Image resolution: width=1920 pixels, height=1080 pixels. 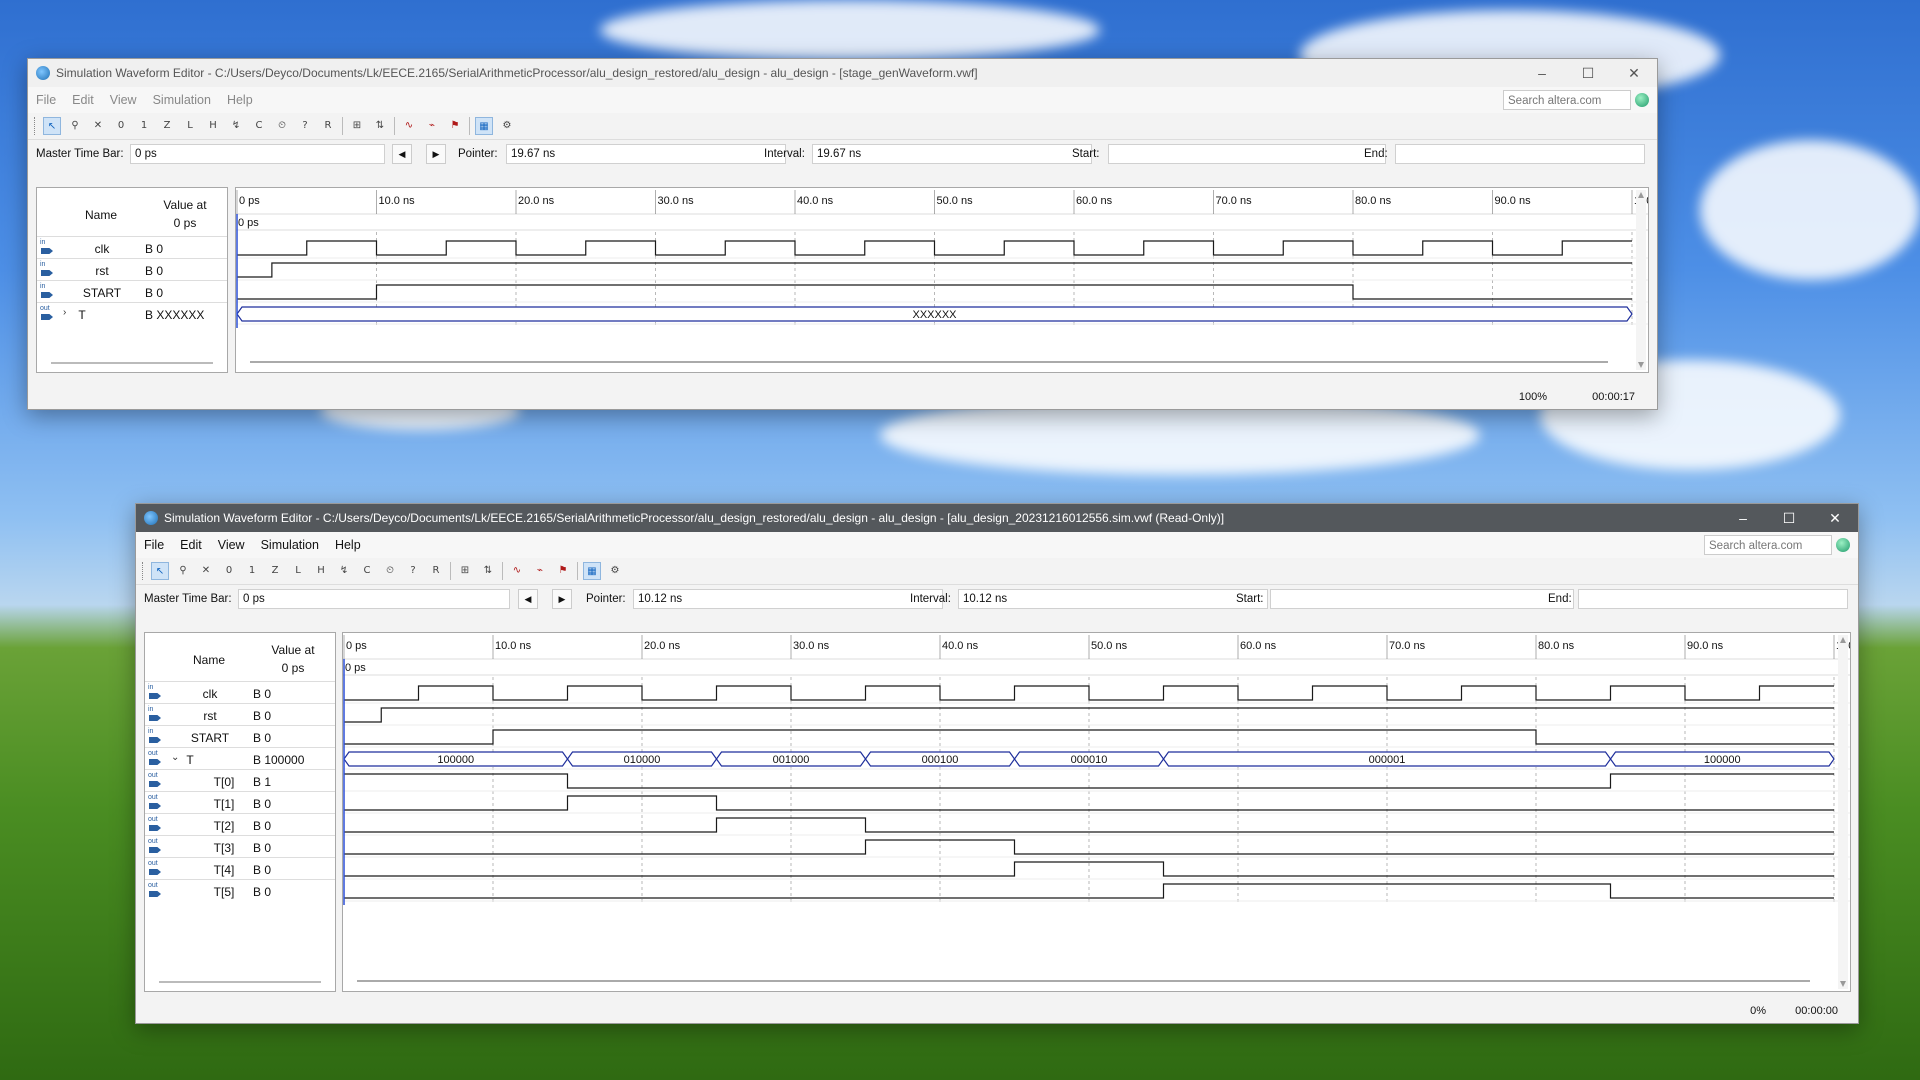 I want to click on signal-row-t4: out T[4] B 0, so click(x=240, y=868).